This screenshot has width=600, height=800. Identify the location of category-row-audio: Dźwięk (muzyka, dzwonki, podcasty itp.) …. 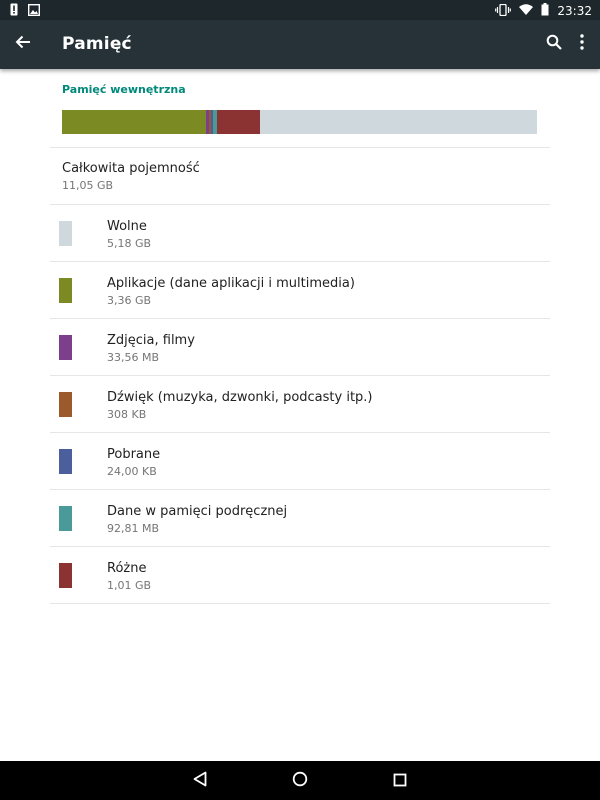
(300, 404).